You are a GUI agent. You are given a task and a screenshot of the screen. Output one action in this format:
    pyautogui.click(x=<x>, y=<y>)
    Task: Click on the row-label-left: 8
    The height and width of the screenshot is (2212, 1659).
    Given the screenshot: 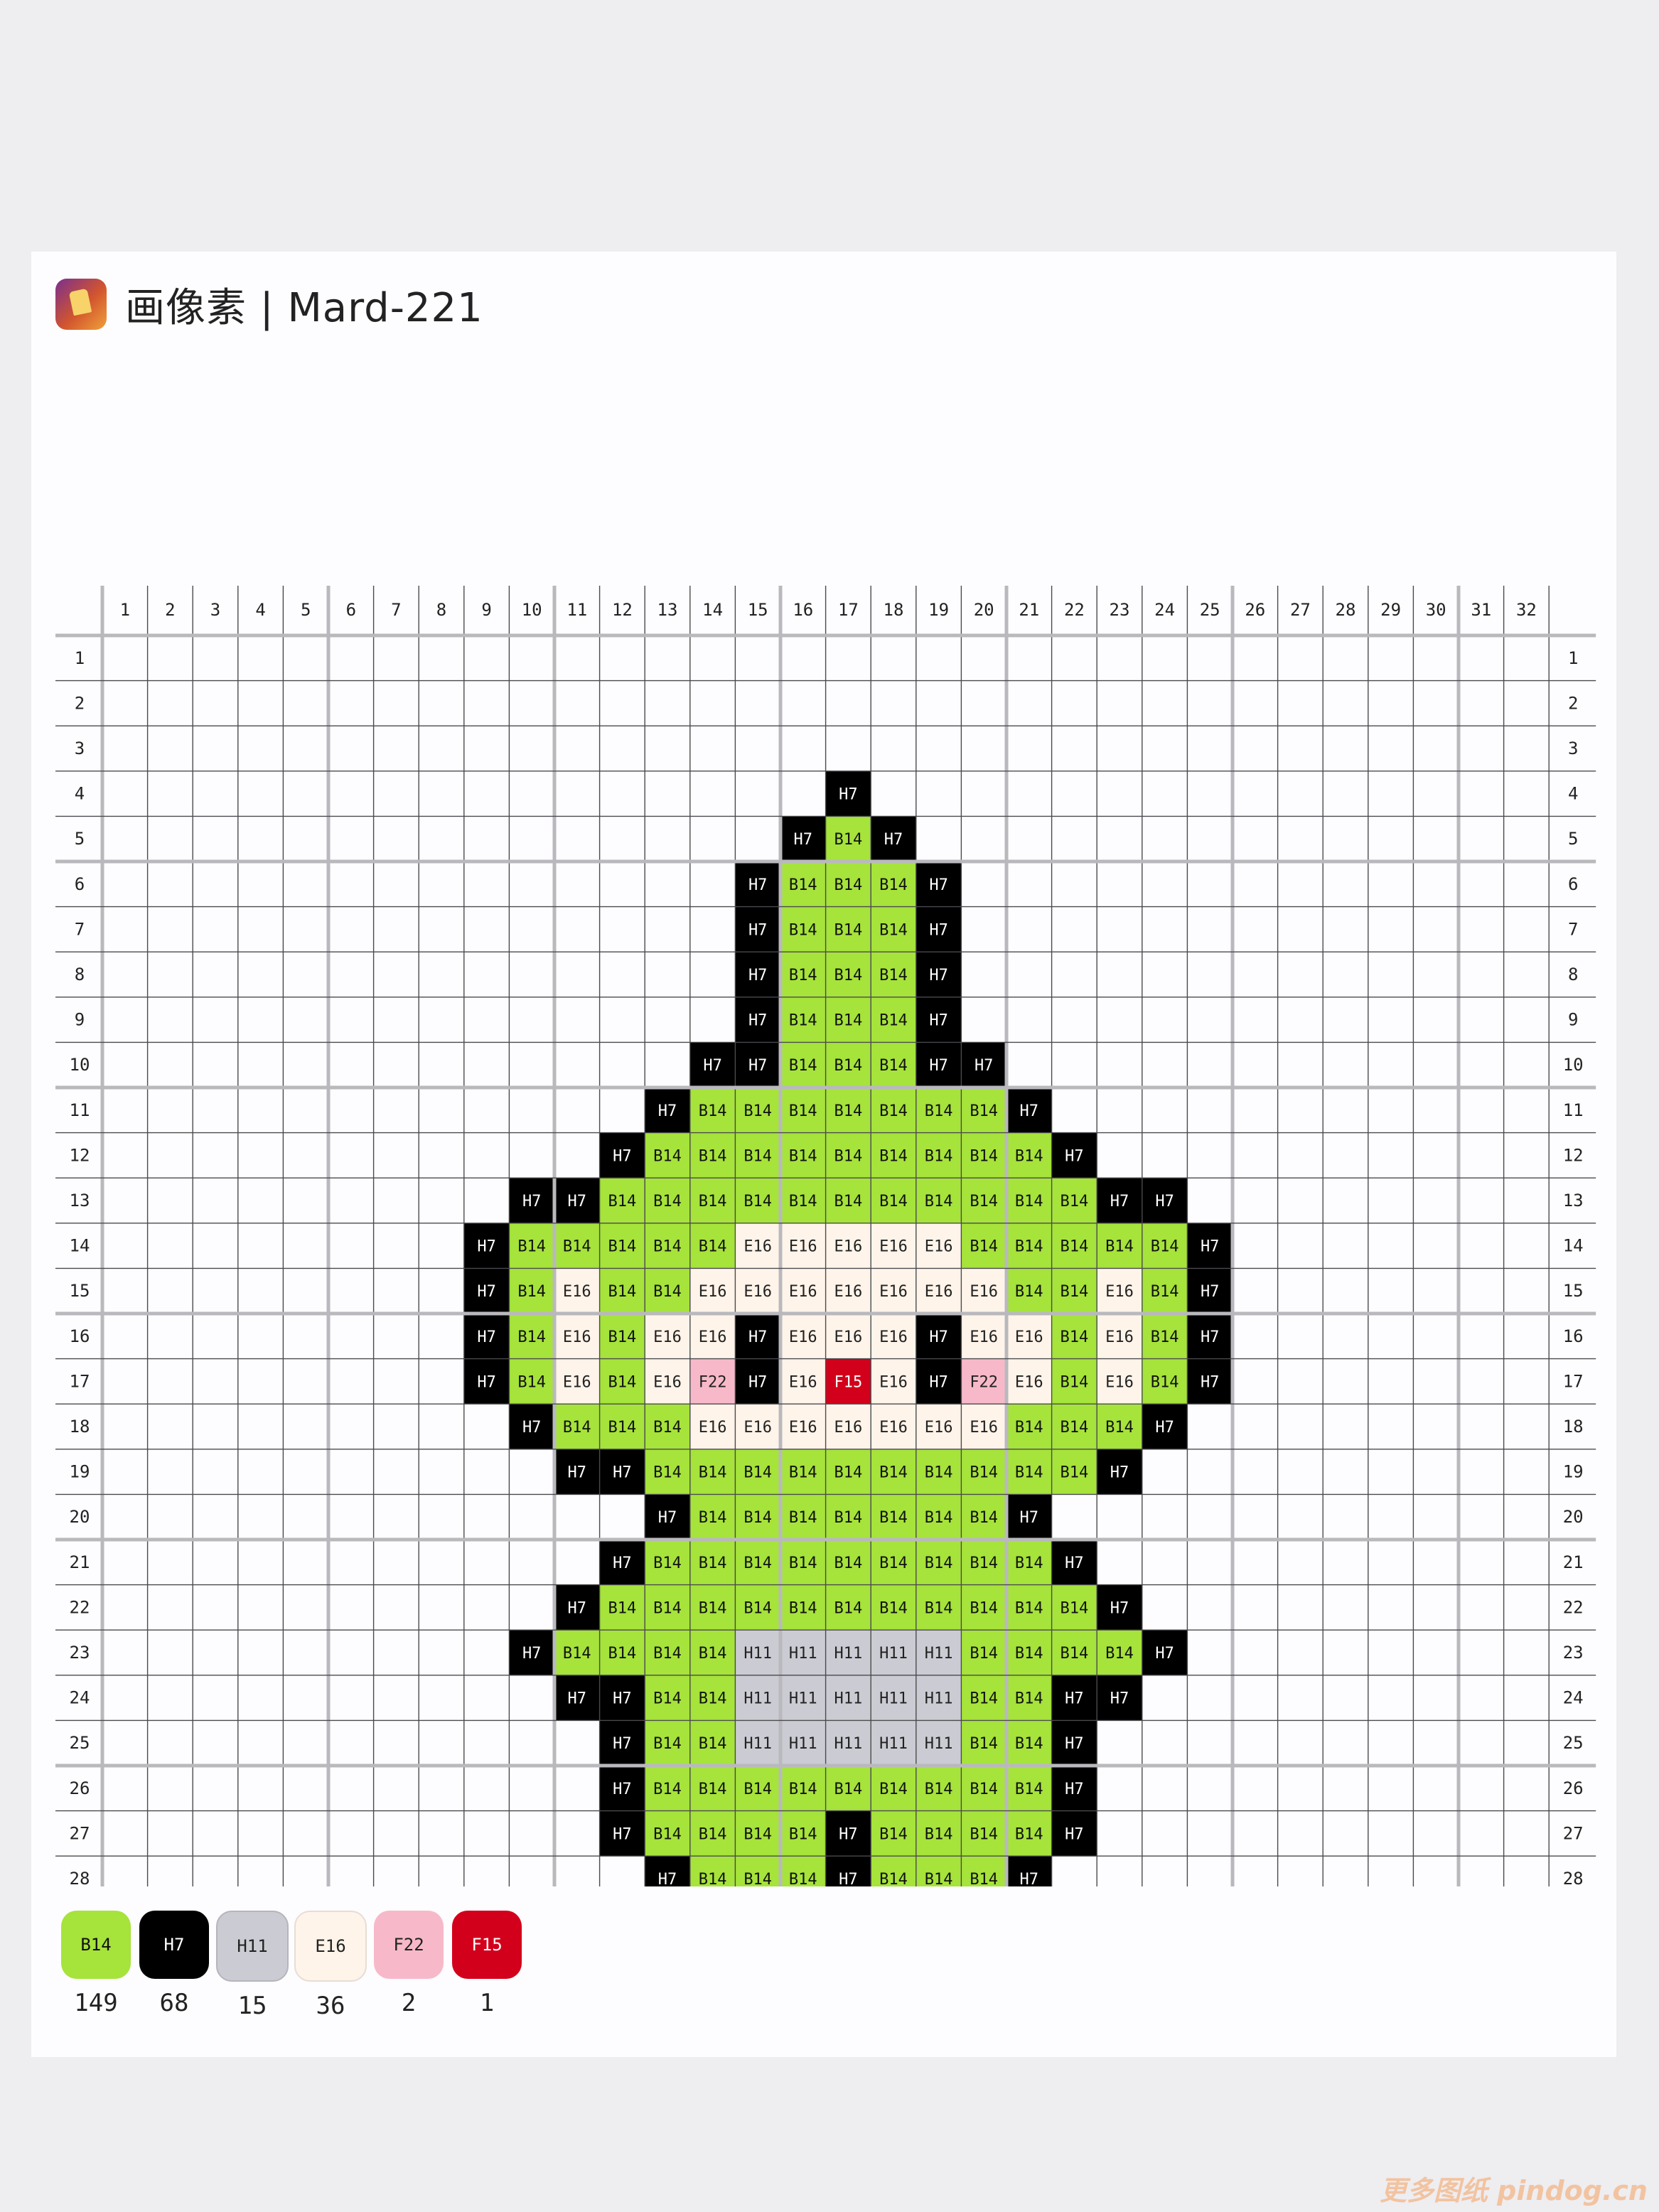 What is the action you would take?
    pyautogui.click(x=80, y=974)
    